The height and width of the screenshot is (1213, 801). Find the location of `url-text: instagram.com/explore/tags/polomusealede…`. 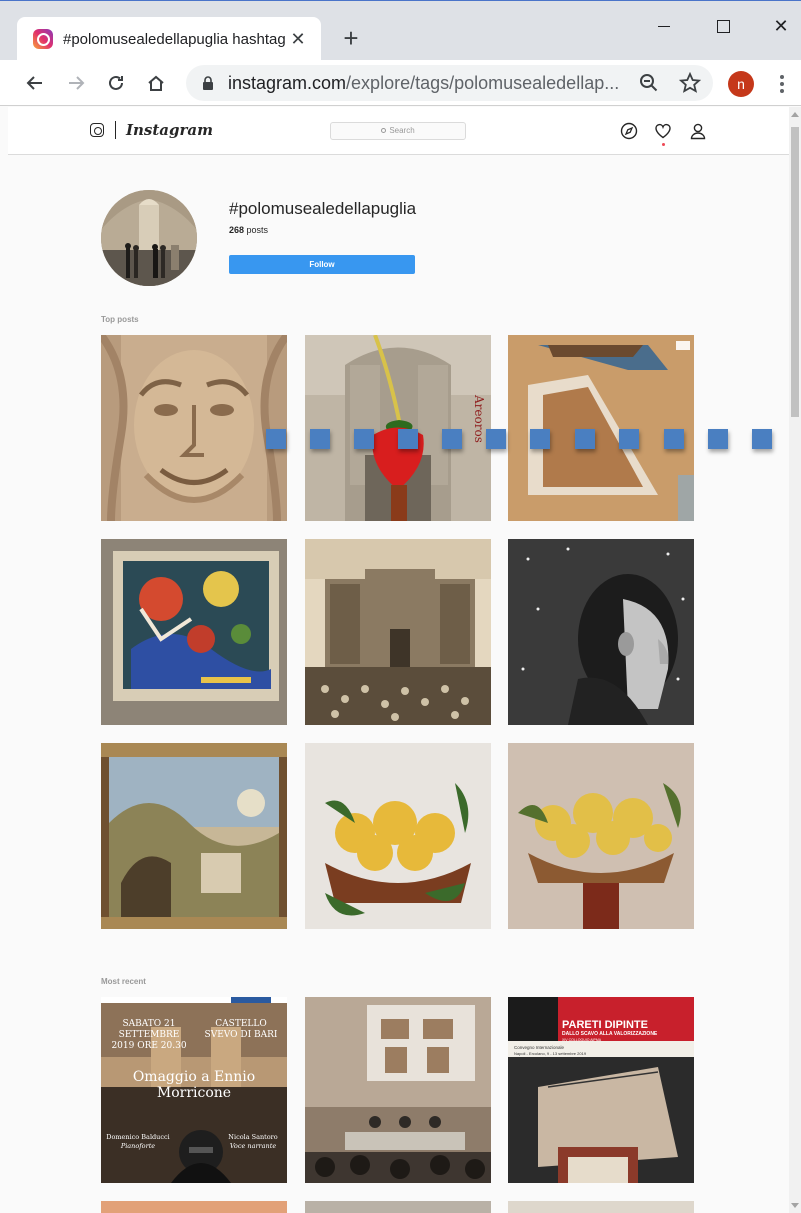

url-text: instagram.com/explore/tags/polomusealede… is located at coordinates (423, 83).